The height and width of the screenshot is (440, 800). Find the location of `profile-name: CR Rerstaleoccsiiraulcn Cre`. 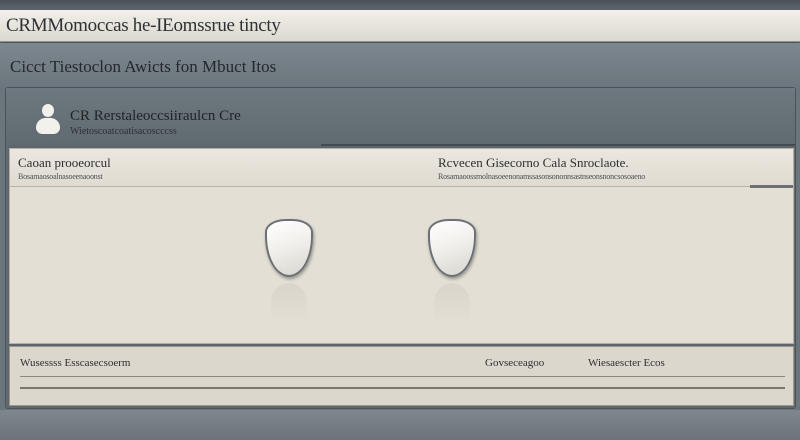

profile-name: CR Rerstaleoccsiiraulcn Cre is located at coordinates (155, 116).